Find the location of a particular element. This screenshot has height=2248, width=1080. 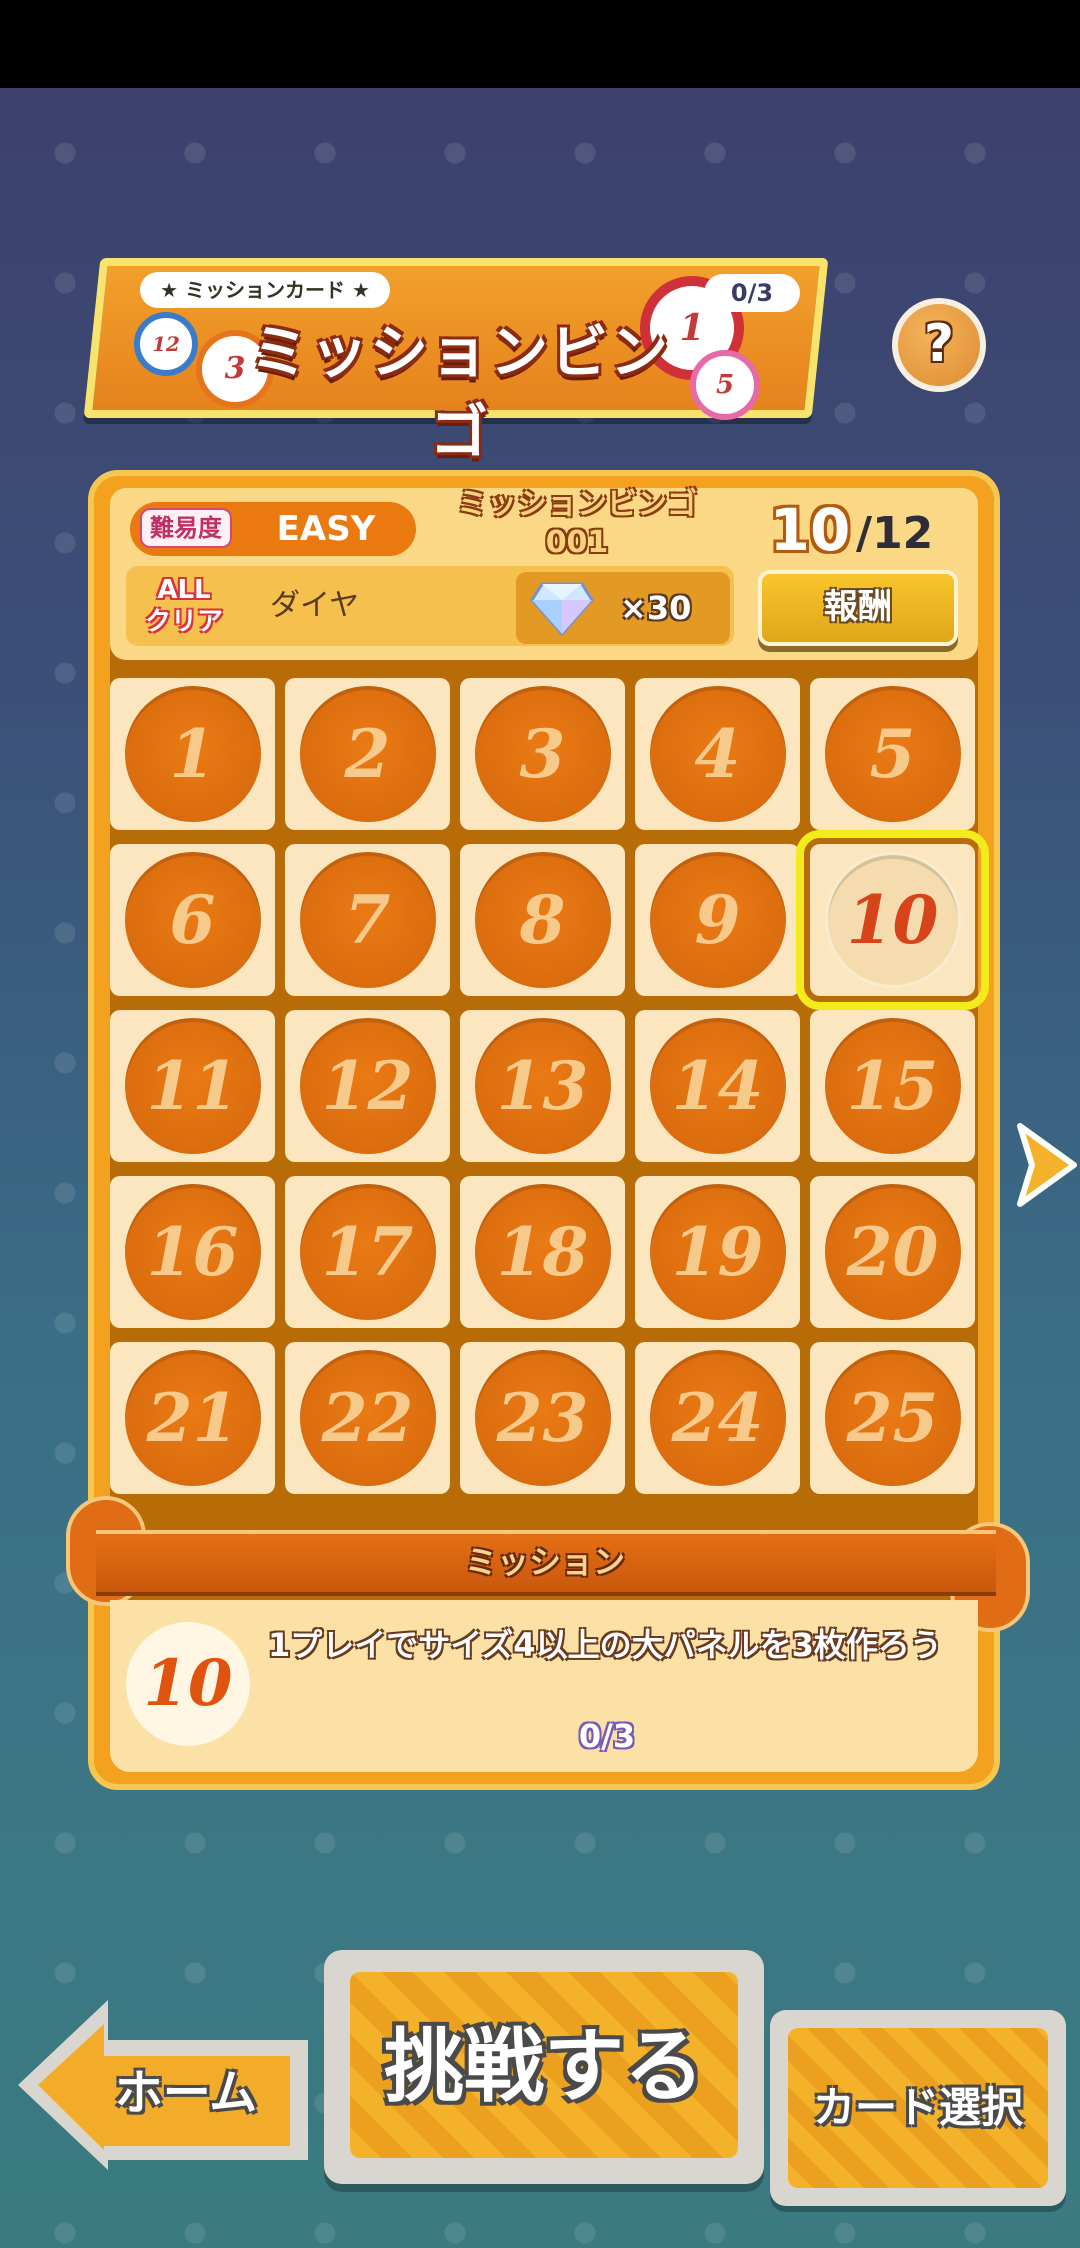

title-subtitle: ★ ミッションカード ★ is located at coordinates (265, 290).